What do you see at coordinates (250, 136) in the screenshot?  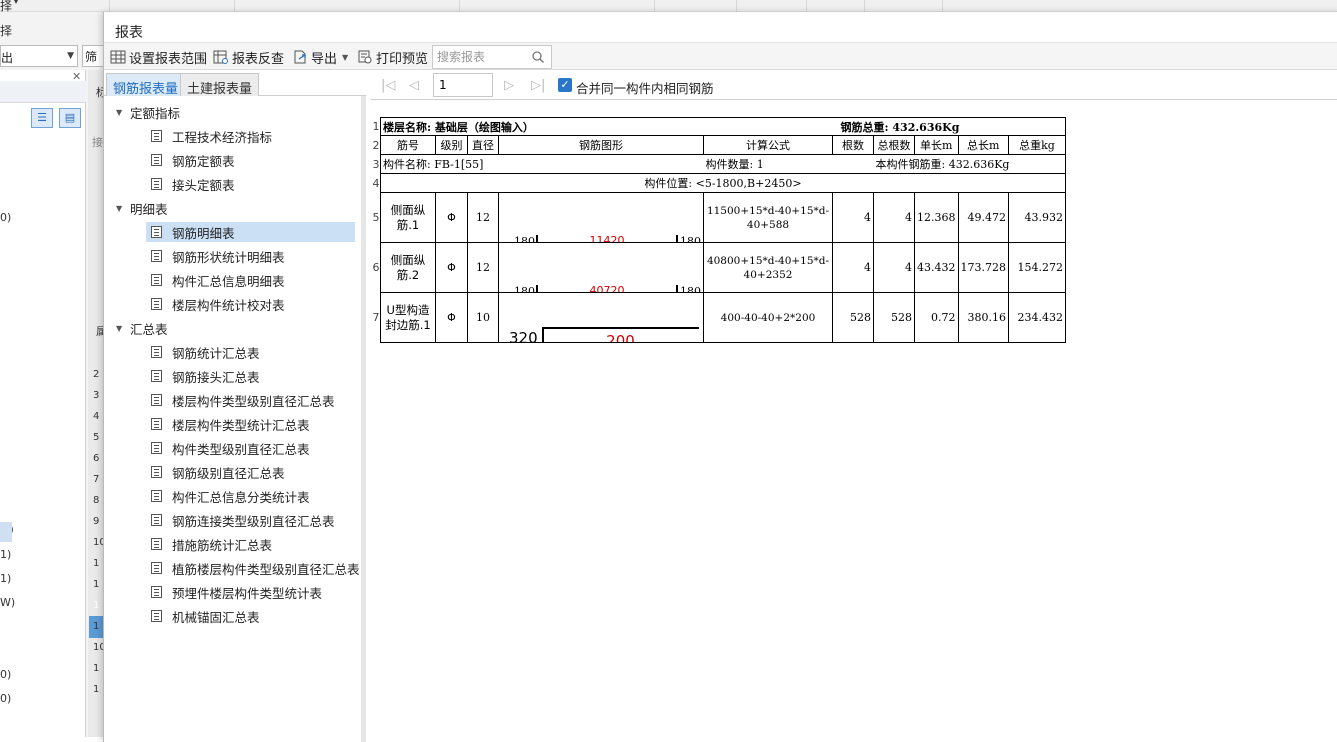 I see `tree-item-report: 工程技术经济指标` at bounding box center [250, 136].